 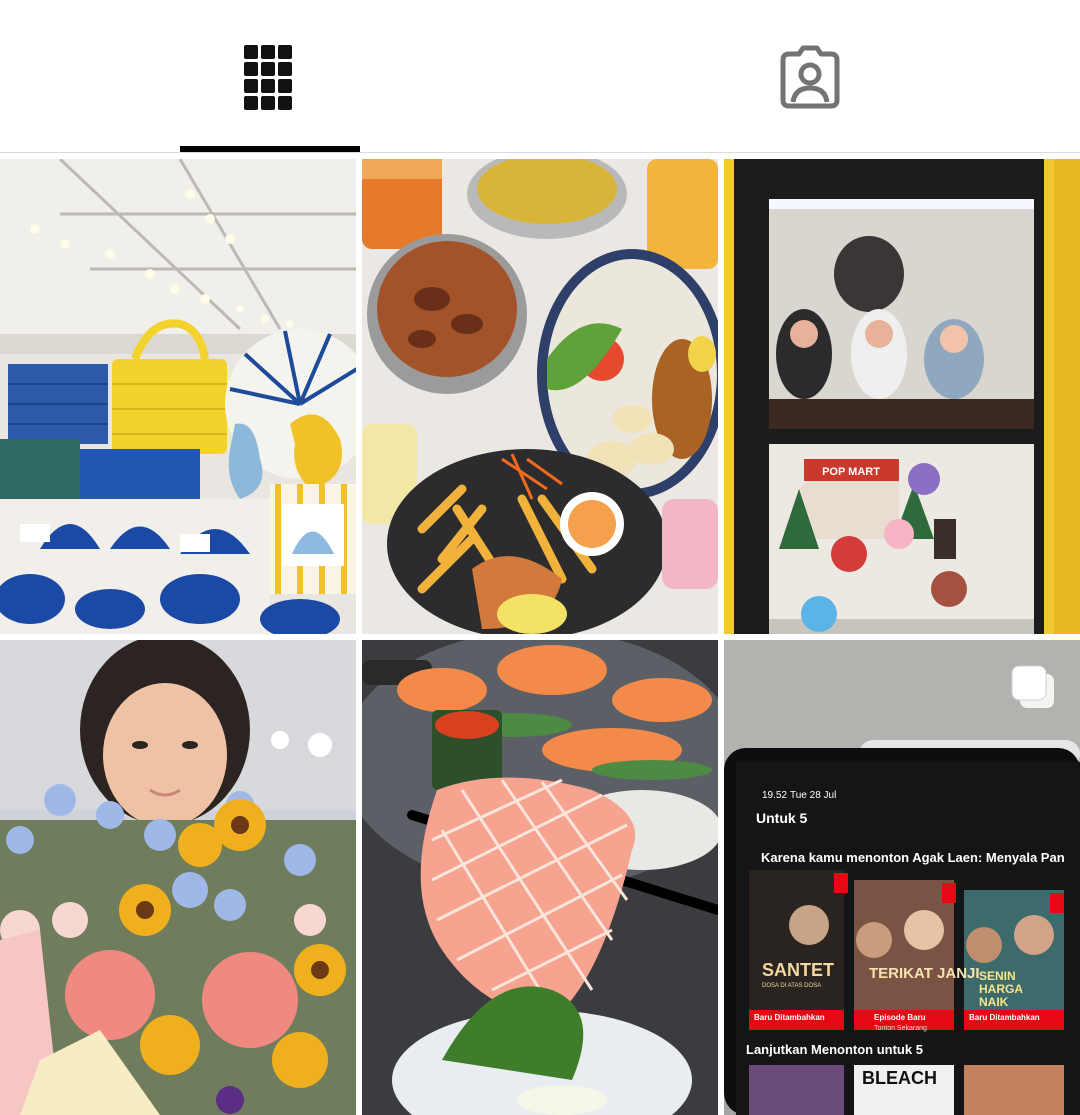 I want to click on watch-now-label: Tonton Sekarang, so click(x=900, y=1028).